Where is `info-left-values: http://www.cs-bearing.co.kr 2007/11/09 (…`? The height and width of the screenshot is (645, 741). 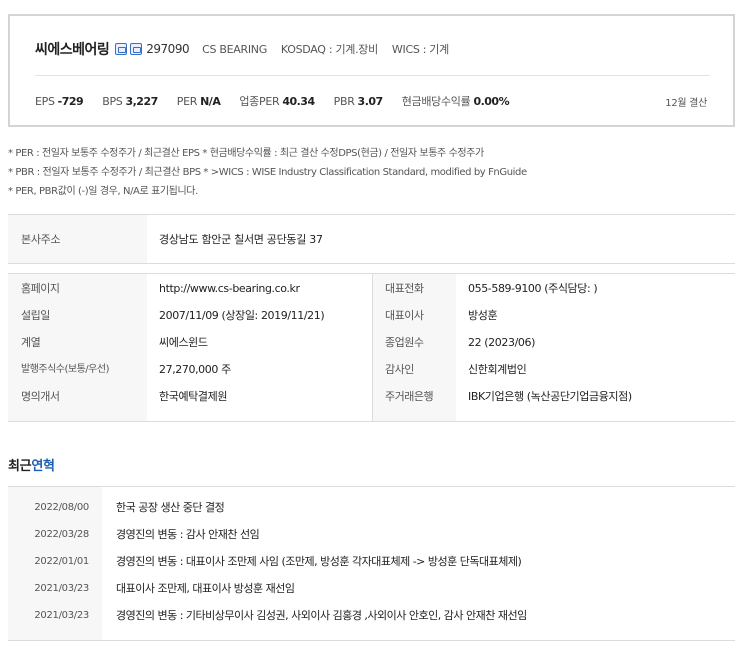 info-left-values: http://www.cs-bearing.co.kr 2007/11/09 (… is located at coordinates (259, 347).